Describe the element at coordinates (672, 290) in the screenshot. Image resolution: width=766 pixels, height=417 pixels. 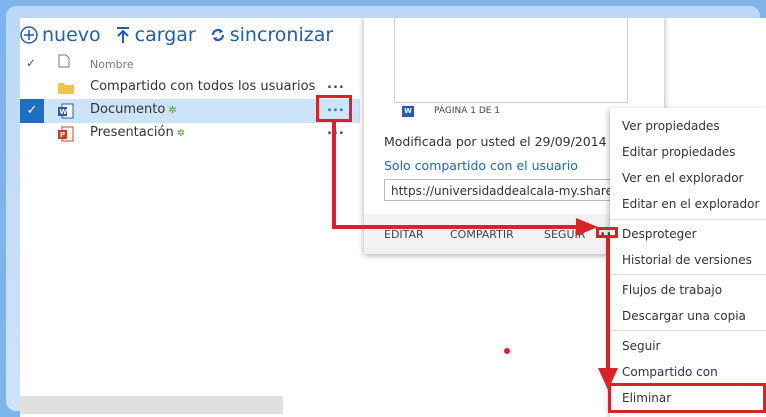
I see `menu-item-flujos: Flujos de trabajo` at that location.